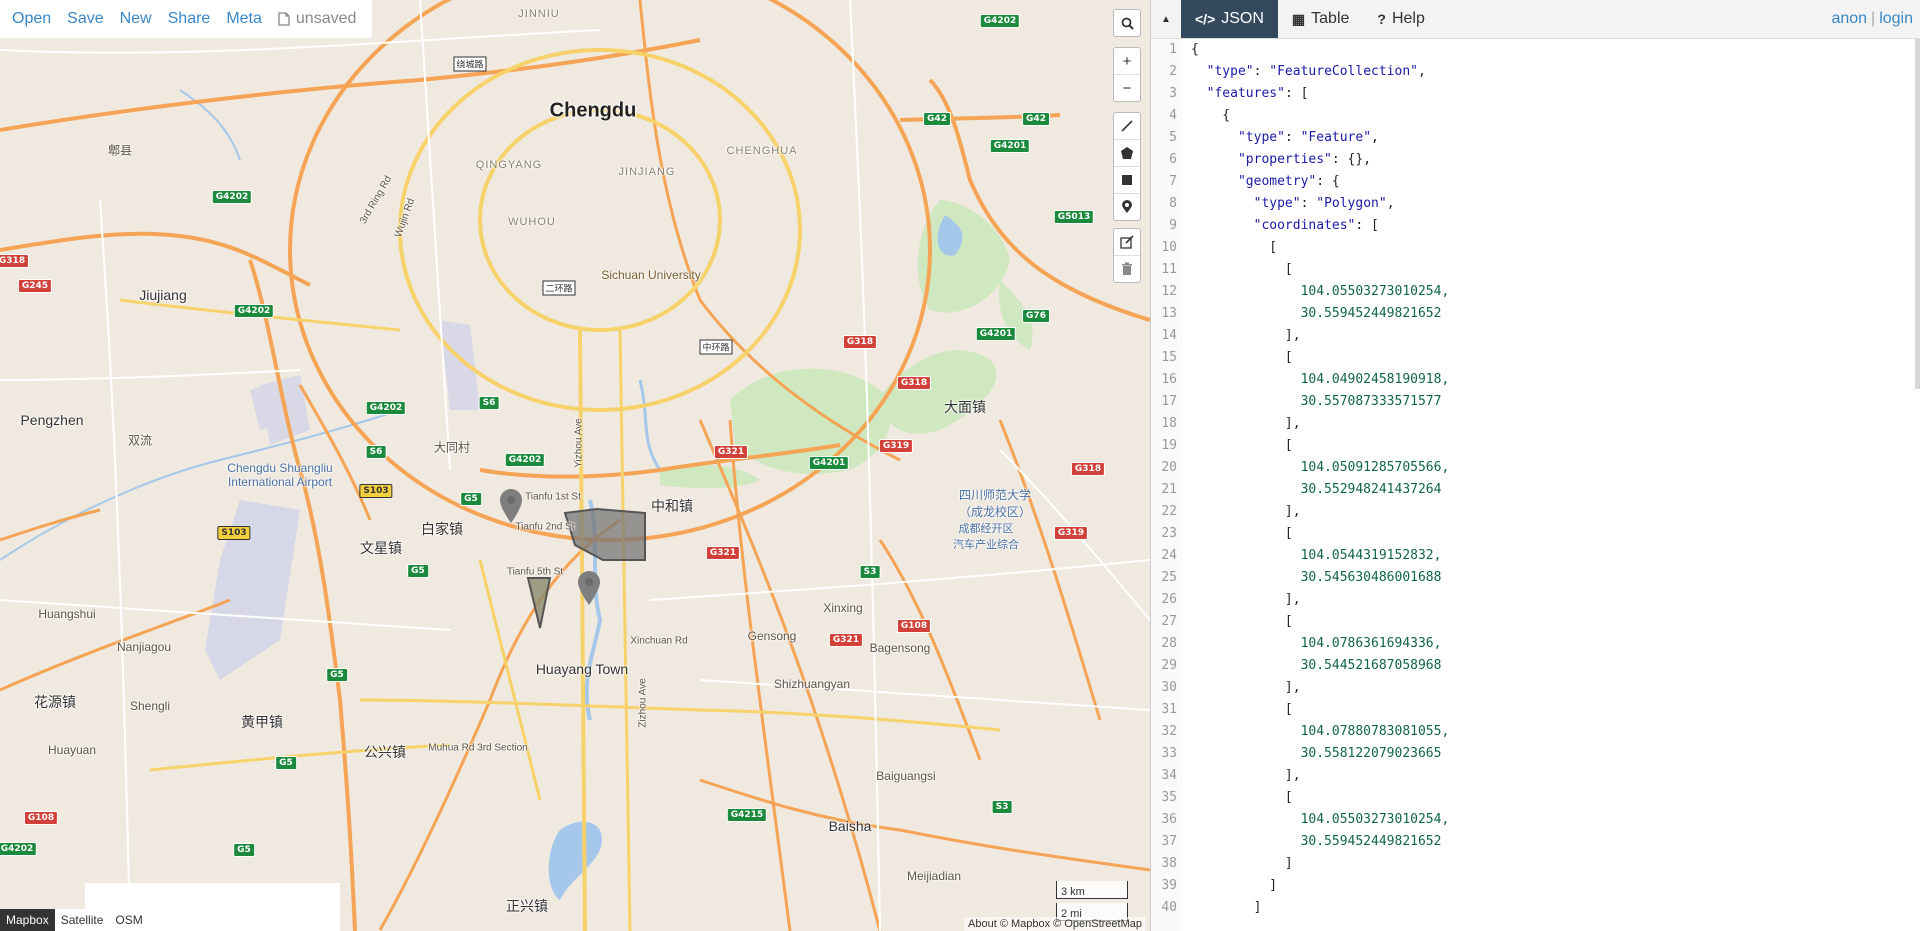 Image resolution: width=1920 pixels, height=931 pixels. I want to click on draw-rectangle-icon, so click(1127, 180).